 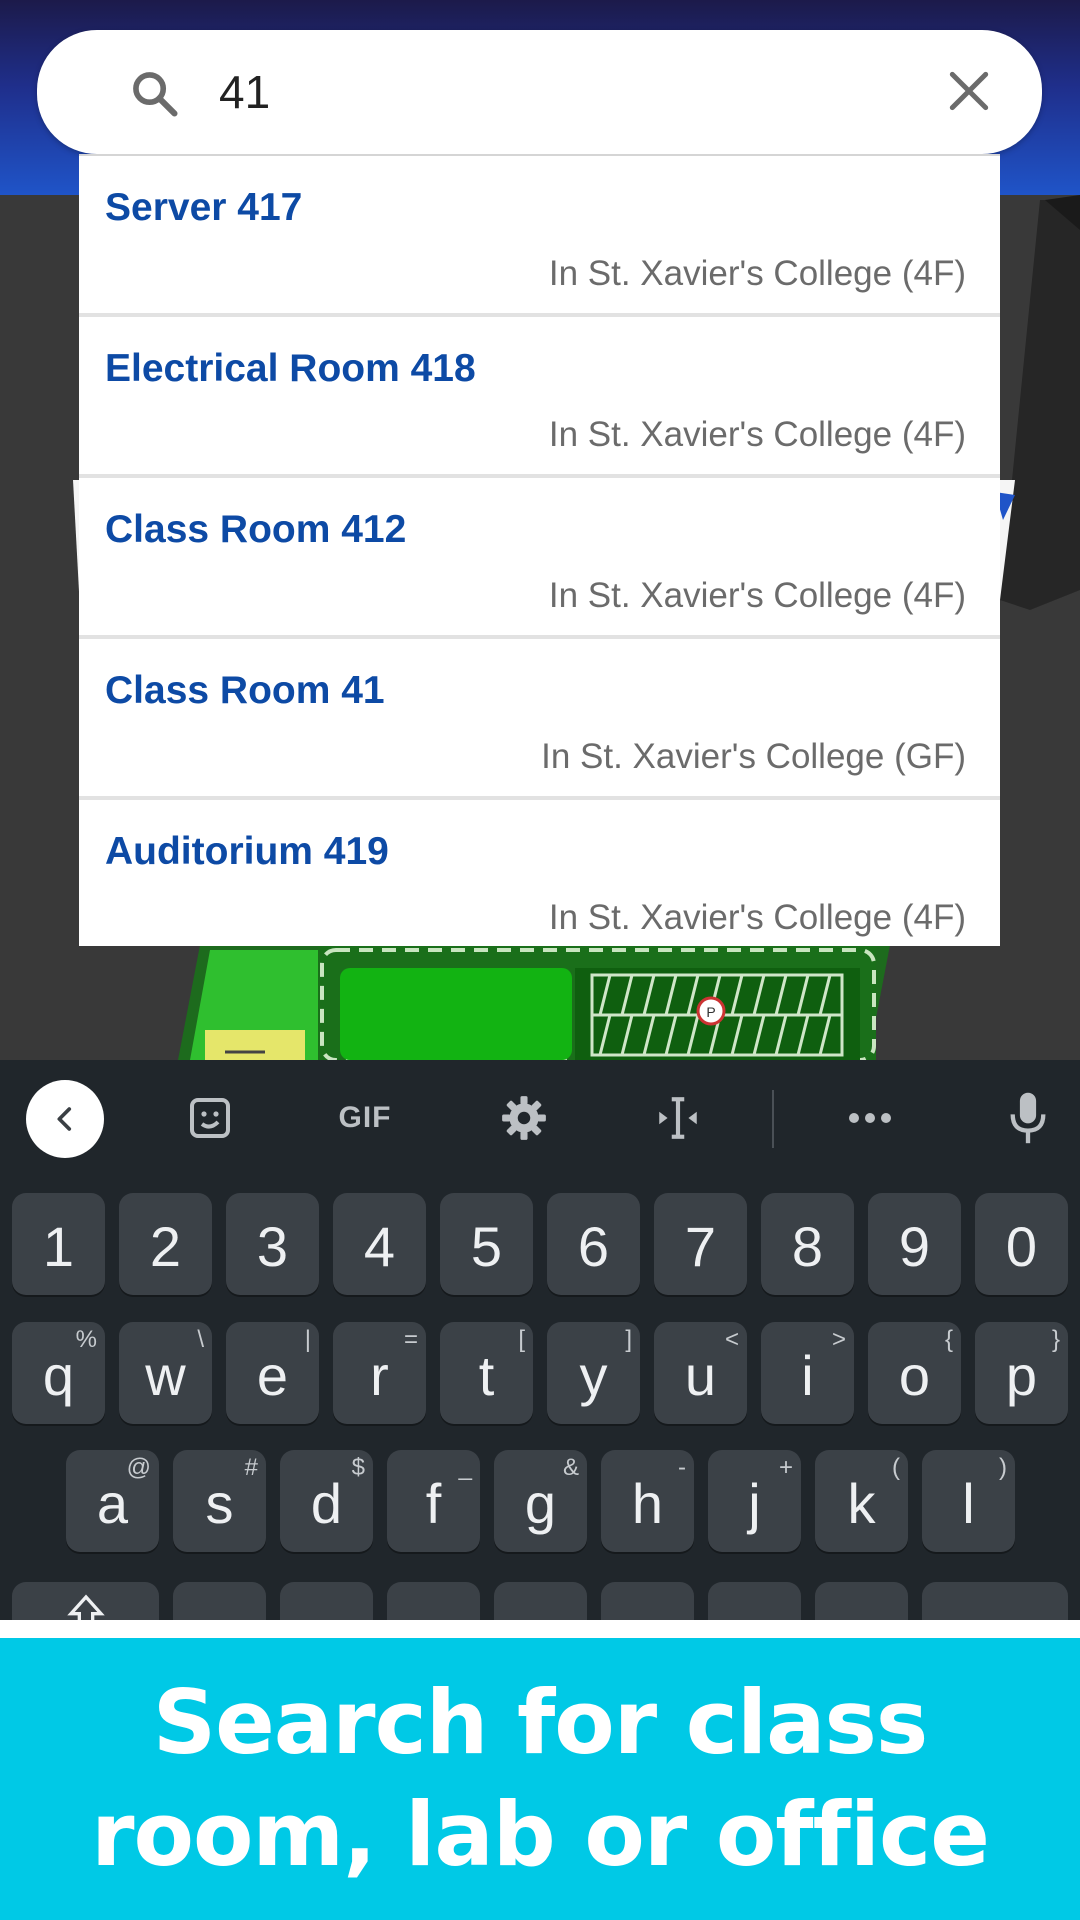 I want to click on search-icon, so click(x=155, y=94).